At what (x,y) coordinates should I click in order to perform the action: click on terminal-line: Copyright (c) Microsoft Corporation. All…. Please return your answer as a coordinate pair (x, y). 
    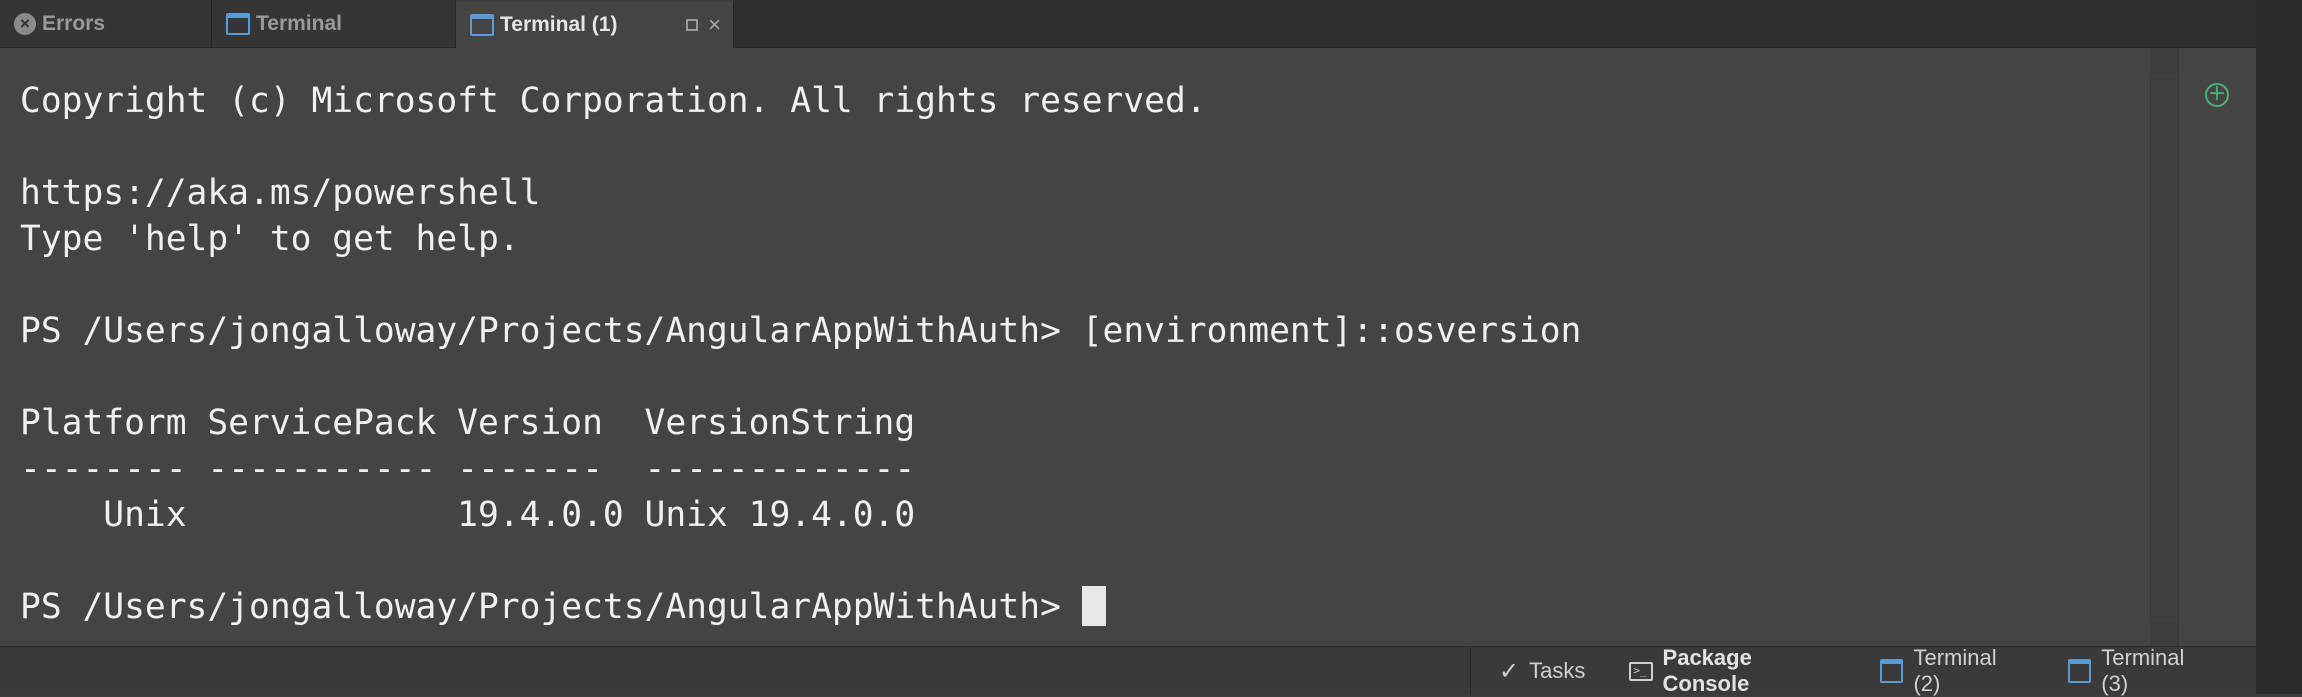
    Looking at the image, I should click on (613, 101).